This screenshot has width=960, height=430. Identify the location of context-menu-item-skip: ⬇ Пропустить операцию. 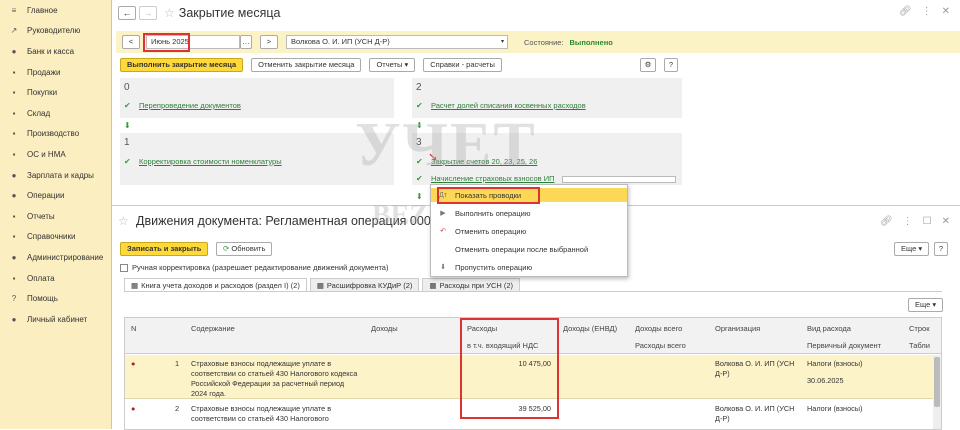
(529, 267).